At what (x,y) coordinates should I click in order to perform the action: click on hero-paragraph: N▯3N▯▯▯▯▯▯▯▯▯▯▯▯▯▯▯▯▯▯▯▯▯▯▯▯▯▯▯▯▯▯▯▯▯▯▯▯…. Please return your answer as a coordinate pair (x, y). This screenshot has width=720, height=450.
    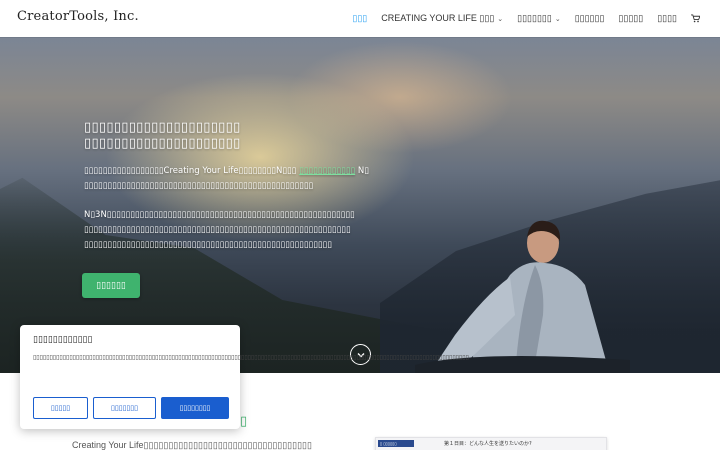
    Looking at the image, I should click on (244, 230).